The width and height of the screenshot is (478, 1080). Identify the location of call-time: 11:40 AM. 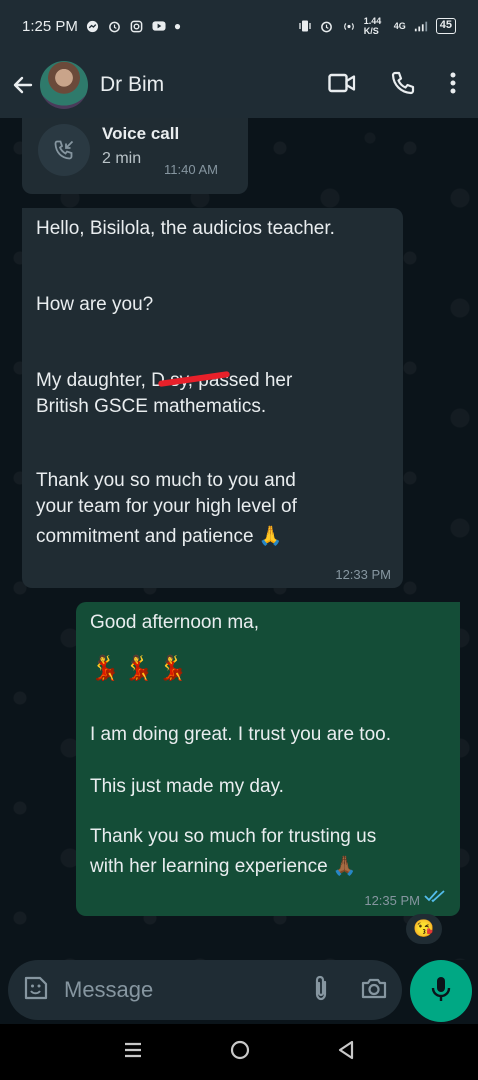
(191, 169).